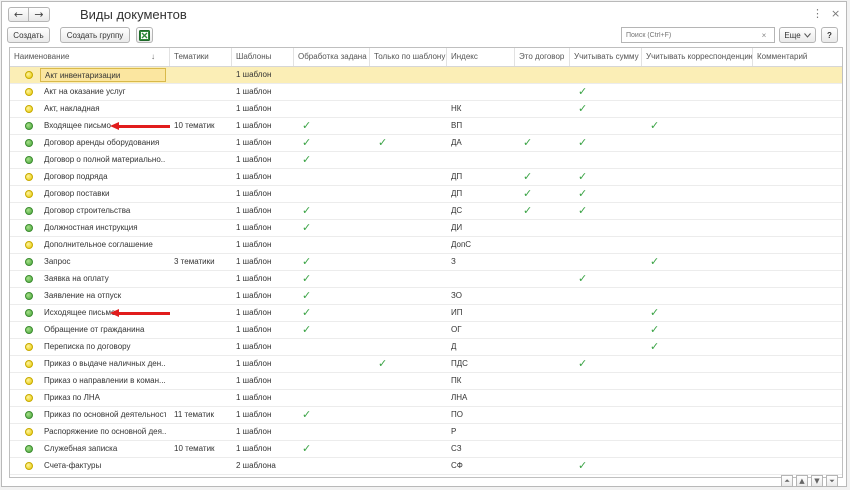 This screenshot has width=850, height=490. Describe the element at coordinates (426, 466) in the screenshot. I see `table-row: Счета-фактуры 2 шаблона СФ ✓` at that location.